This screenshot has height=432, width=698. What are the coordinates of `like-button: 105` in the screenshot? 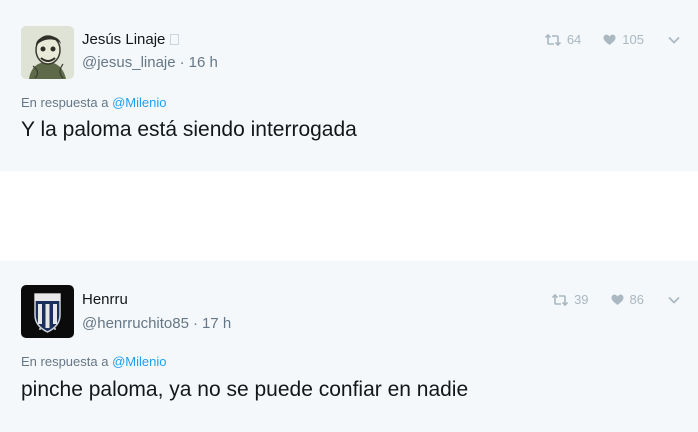 It's located at (623, 39).